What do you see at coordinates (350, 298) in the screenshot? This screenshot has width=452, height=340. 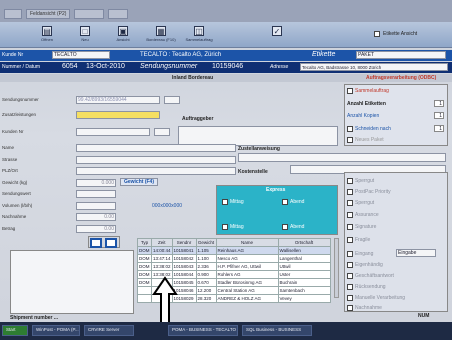 I see `option-10-checkbox` at bounding box center [350, 298].